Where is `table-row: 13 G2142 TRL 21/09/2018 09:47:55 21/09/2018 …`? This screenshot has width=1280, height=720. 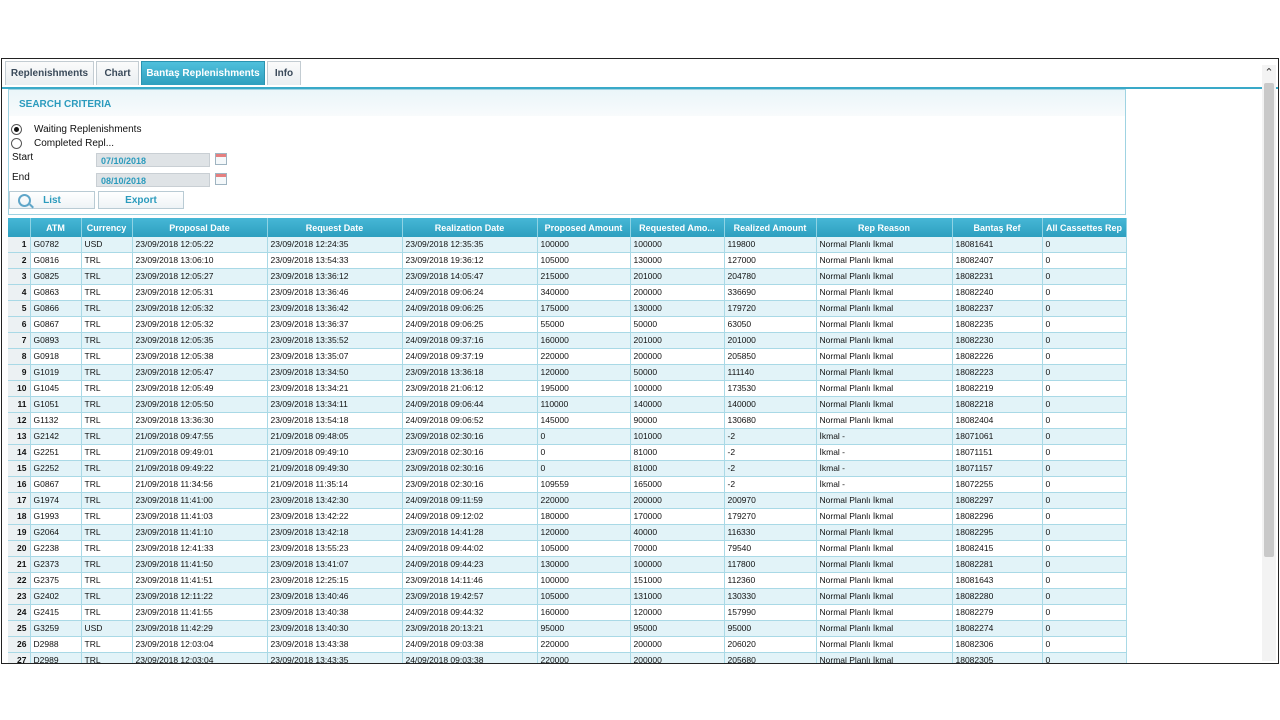 table-row: 13 G2142 TRL 21/09/2018 09:47:55 21/09/2018 … is located at coordinates (567, 436).